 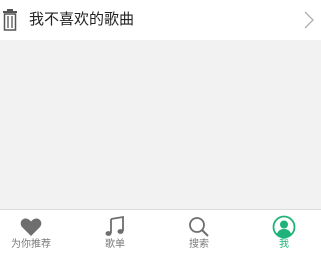 I want to click on tab-search: 搜索, so click(x=199, y=233).